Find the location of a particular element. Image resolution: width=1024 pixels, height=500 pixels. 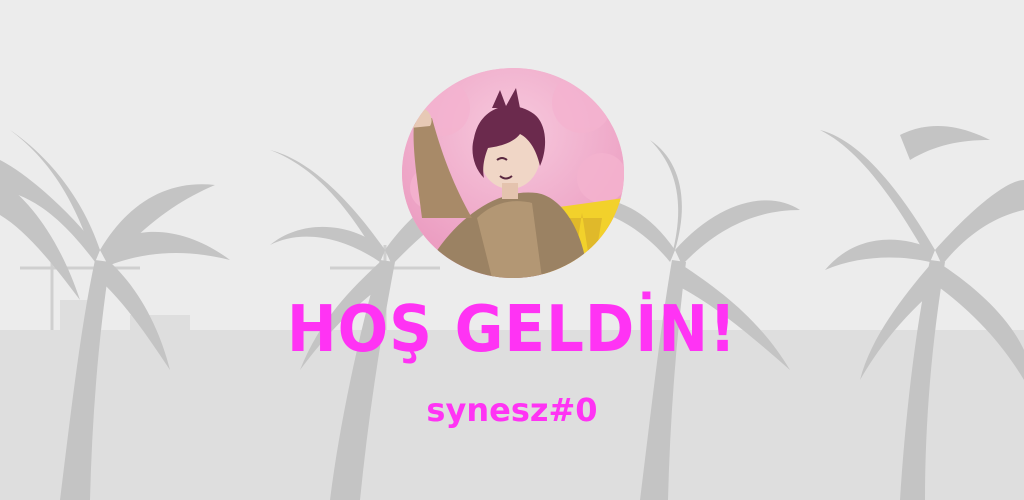

anime-avatar-icon is located at coordinates (513, 173).